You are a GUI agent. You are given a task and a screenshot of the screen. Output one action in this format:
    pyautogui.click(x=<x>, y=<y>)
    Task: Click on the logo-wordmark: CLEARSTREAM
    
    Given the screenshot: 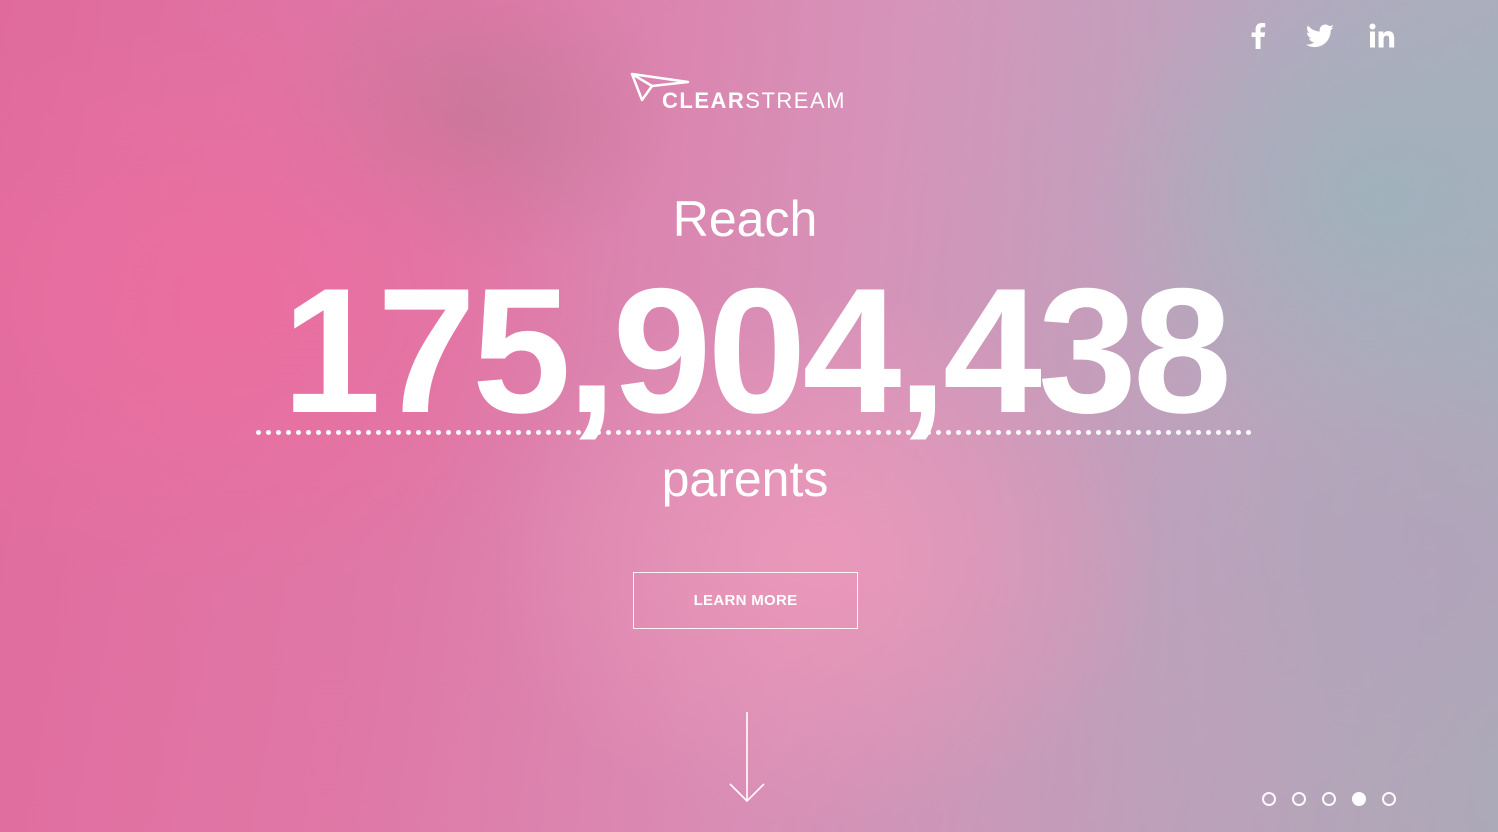 What is the action you would take?
    pyautogui.click(x=754, y=101)
    